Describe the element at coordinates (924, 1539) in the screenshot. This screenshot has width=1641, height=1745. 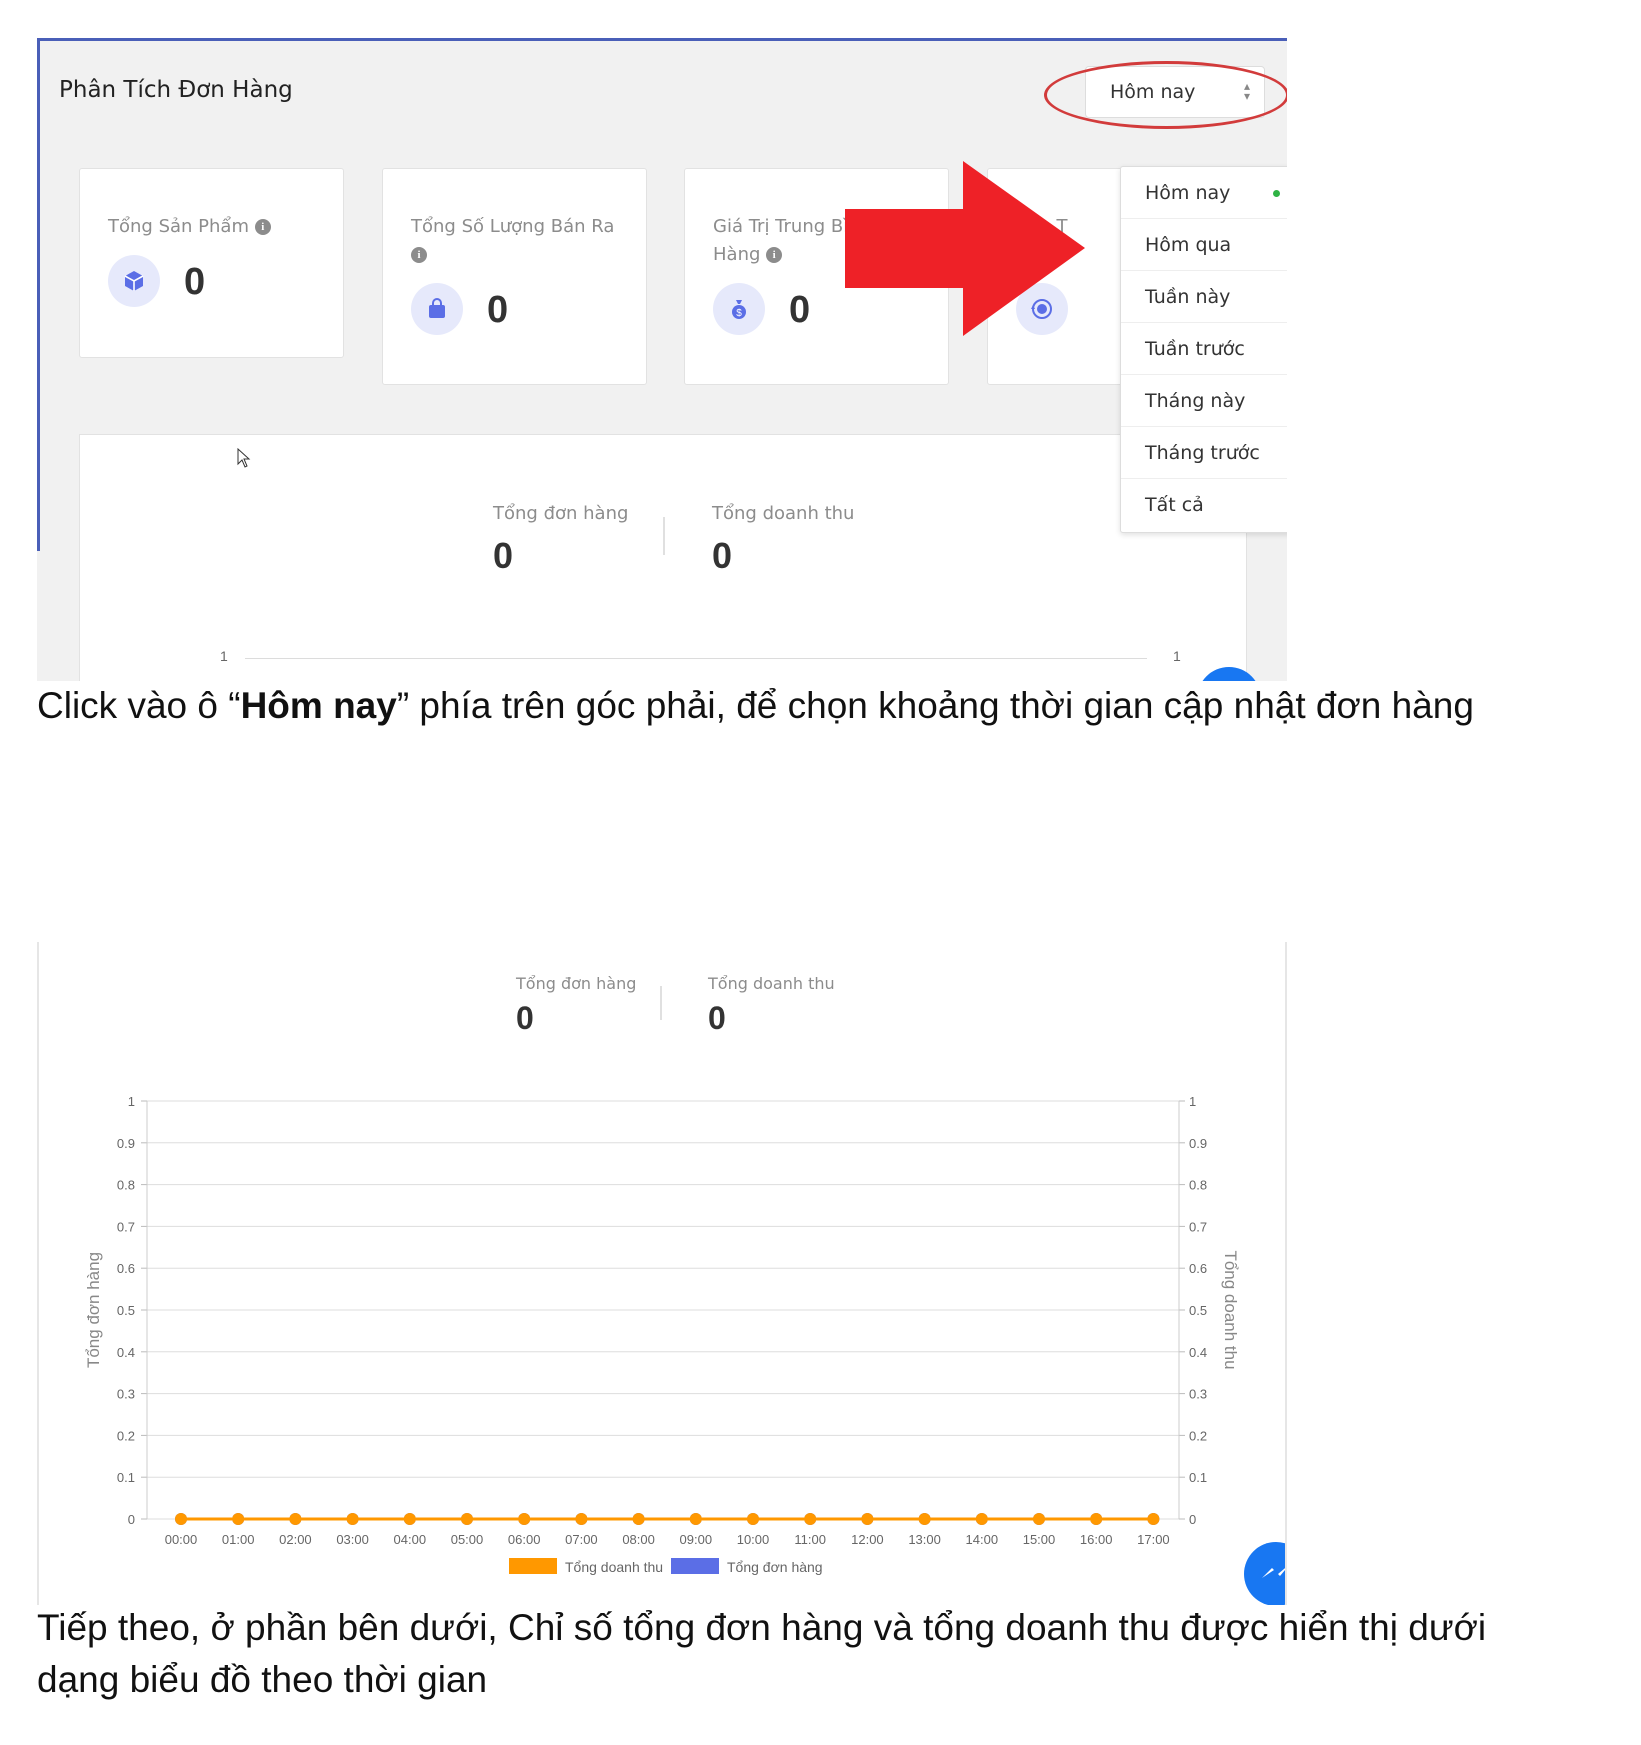
I see `x-tick-label: 13:00` at that location.